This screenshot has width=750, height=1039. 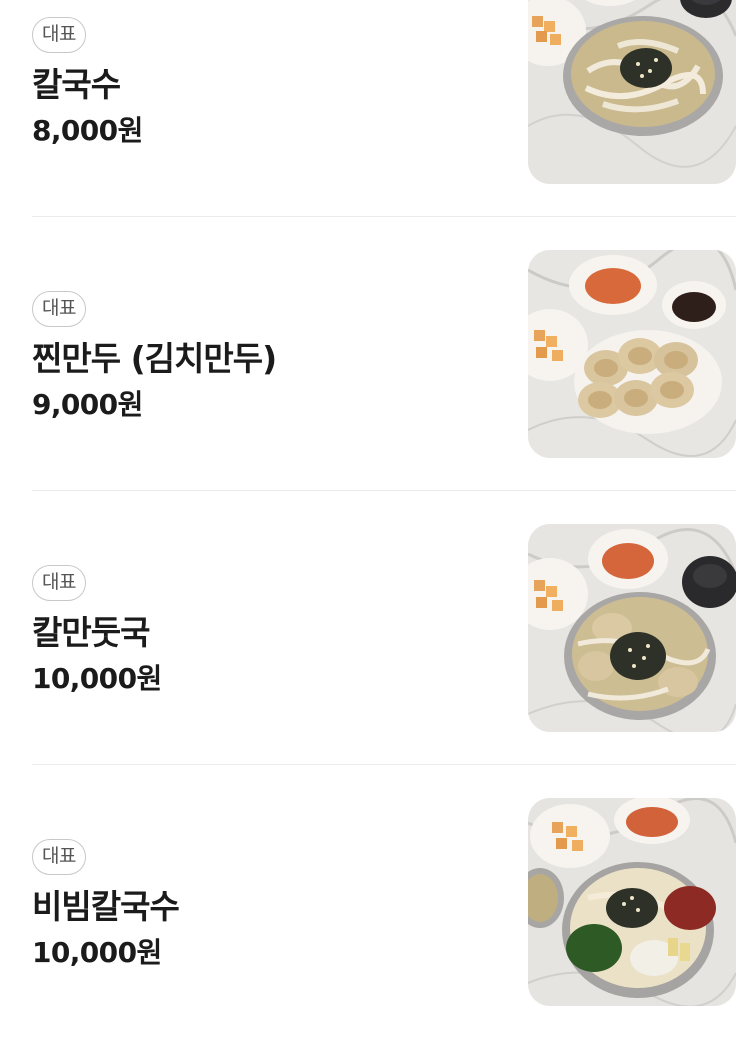 I want to click on steamed-dumplings-photo, so click(x=632, y=354).